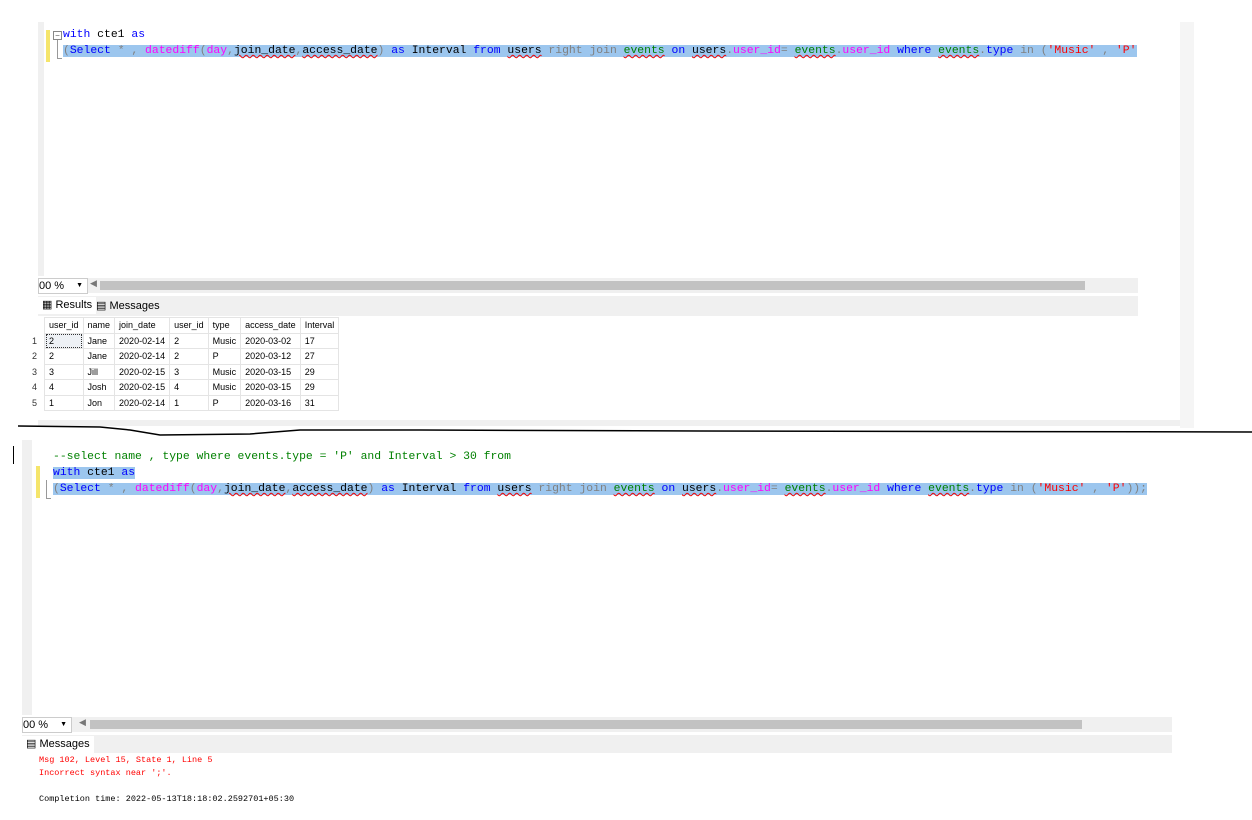 The height and width of the screenshot is (820, 1252). What do you see at coordinates (99, 371) in the screenshot?
I see `grid-cell: Jill` at bounding box center [99, 371].